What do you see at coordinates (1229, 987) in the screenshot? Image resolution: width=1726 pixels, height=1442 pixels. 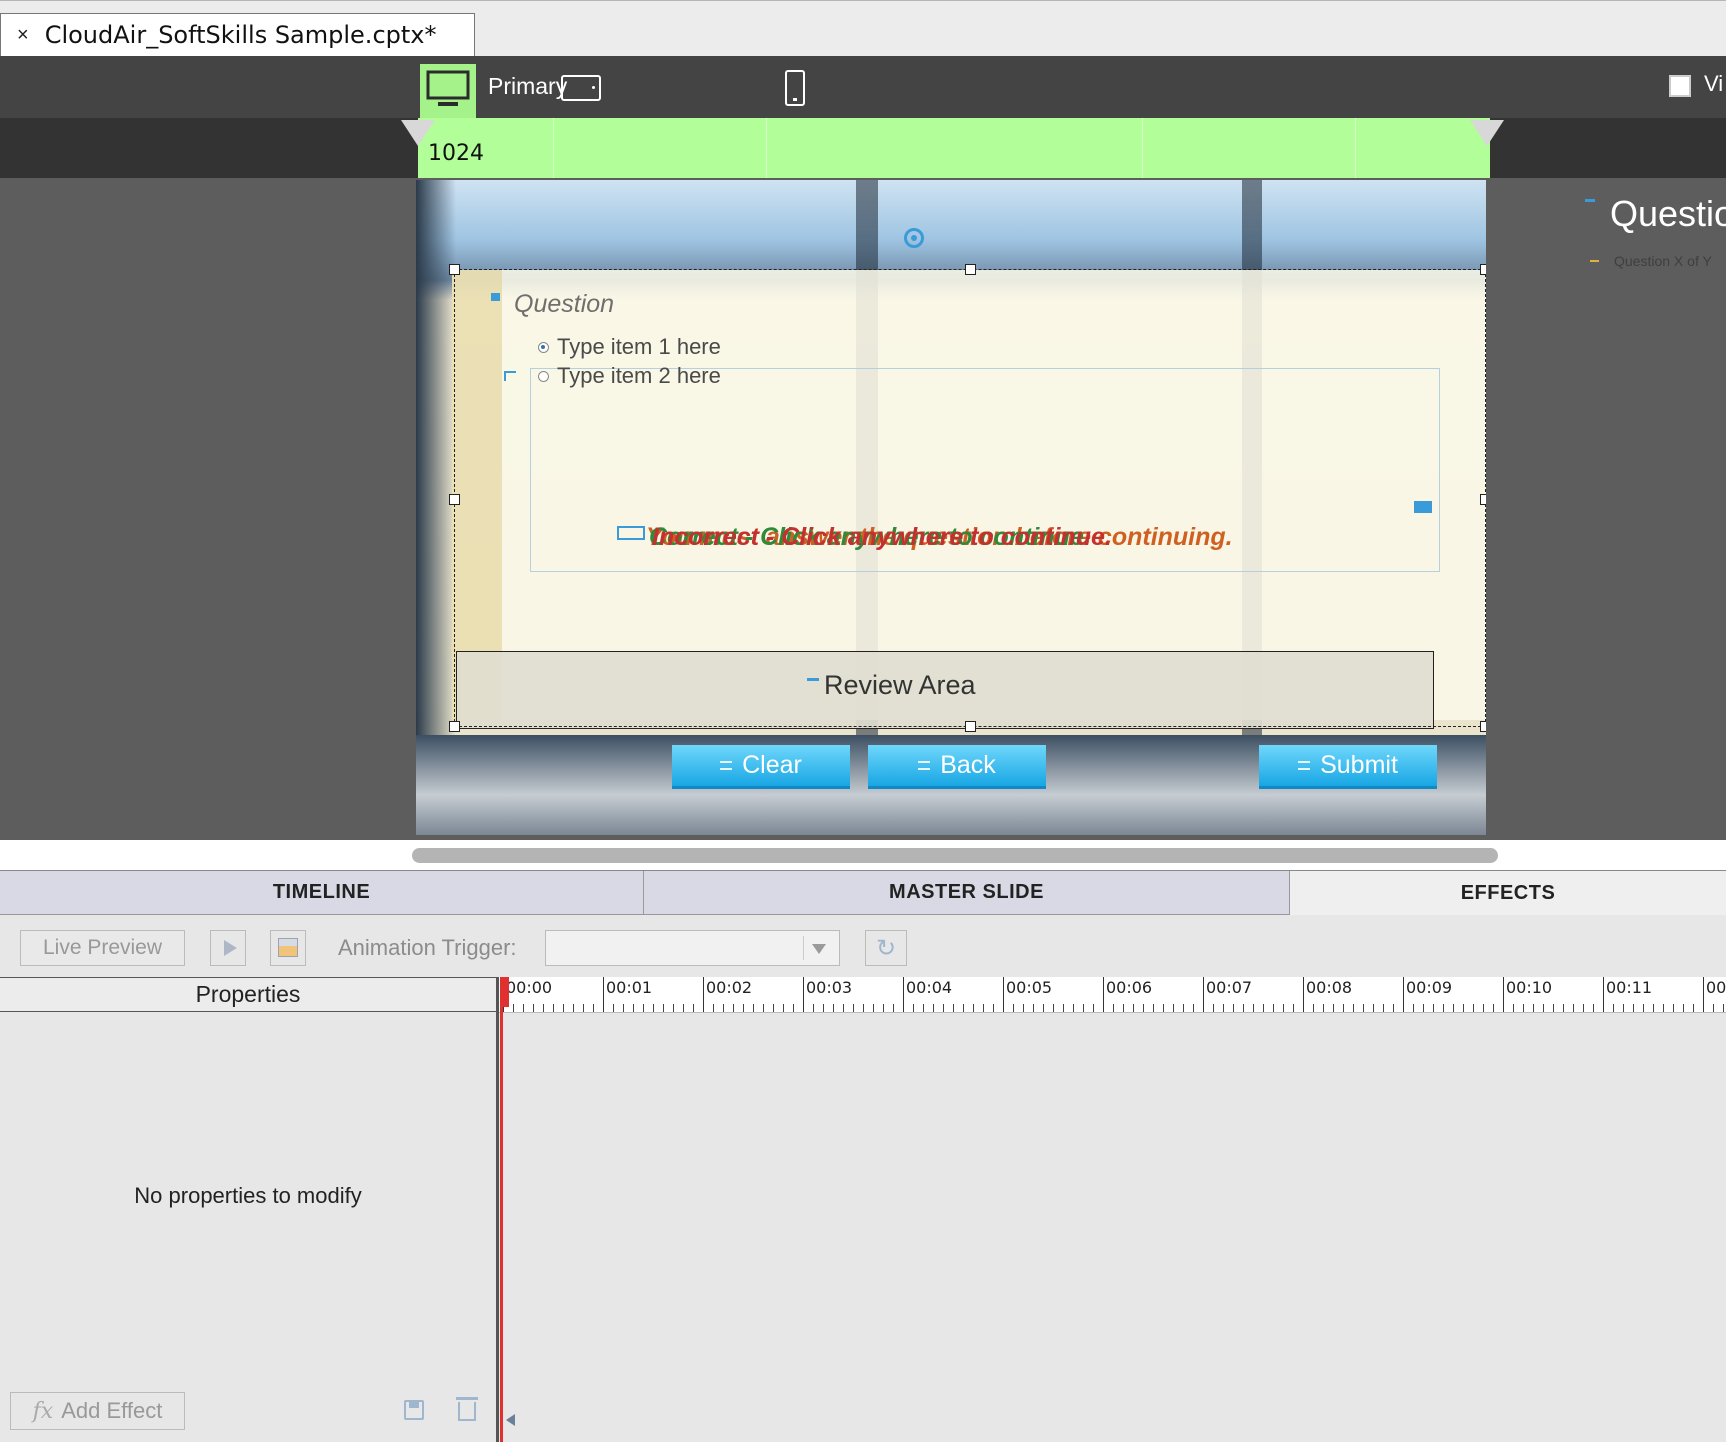 I see `time-tick-label: 00:07` at bounding box center [1229, 987].